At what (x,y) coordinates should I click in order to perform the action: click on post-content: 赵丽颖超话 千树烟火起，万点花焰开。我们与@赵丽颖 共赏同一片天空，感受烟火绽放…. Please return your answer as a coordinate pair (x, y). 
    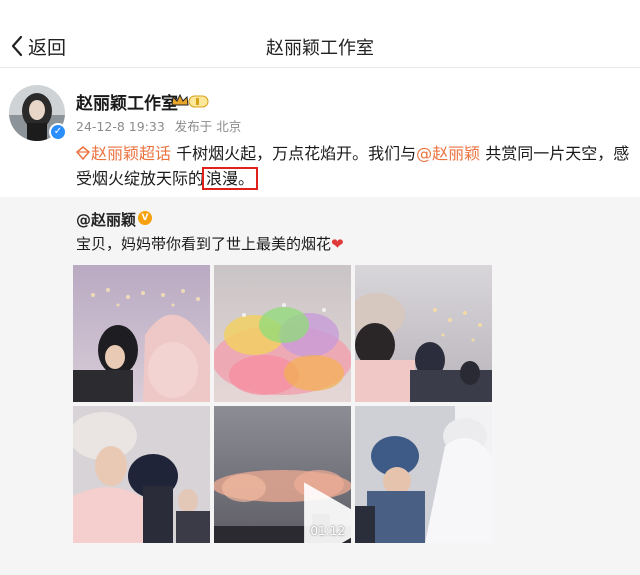
    Looking at the image, I should click on (354, 166).